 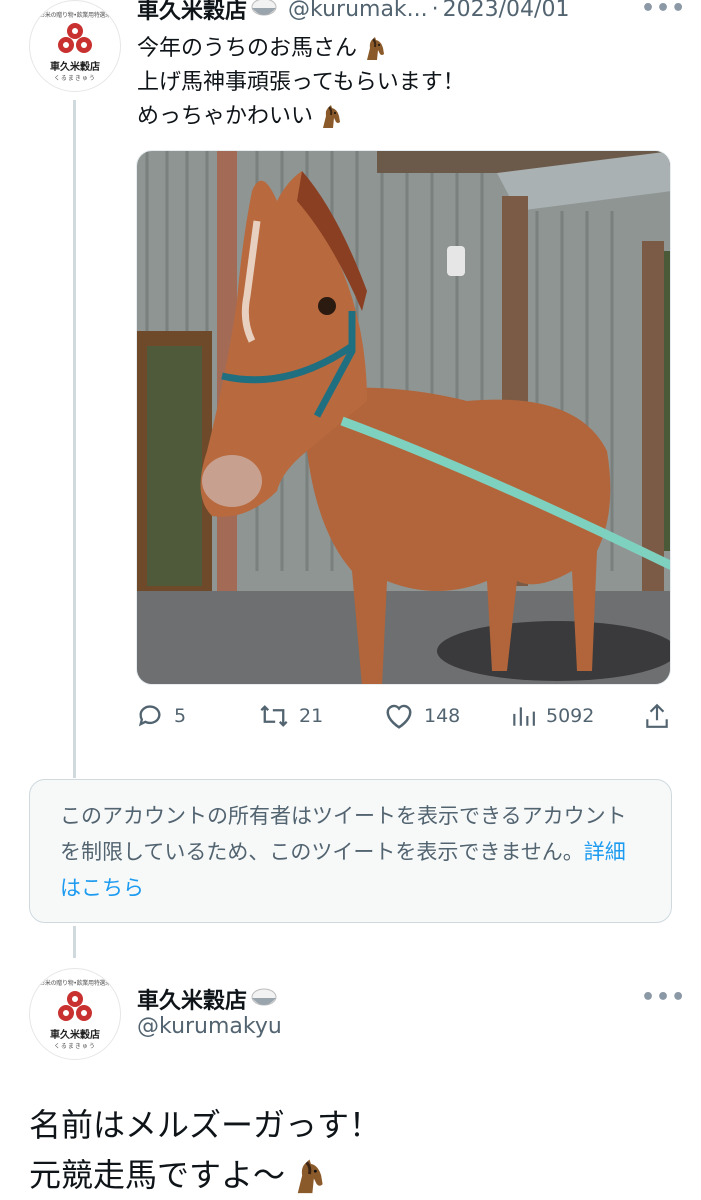 I want to click on like-count: 148, so click(x=442, y=716).